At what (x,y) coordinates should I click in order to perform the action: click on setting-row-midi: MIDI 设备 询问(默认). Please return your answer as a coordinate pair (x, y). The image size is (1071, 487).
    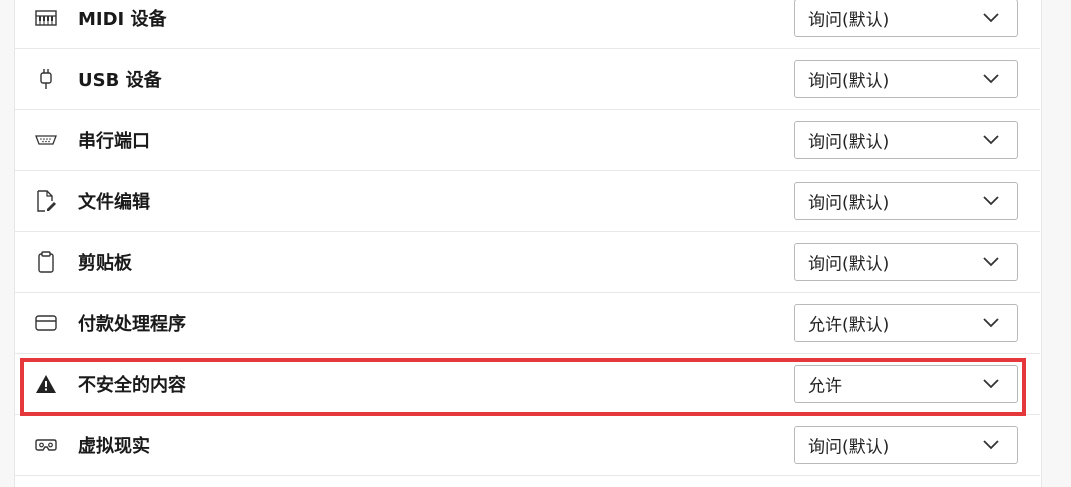
    Looking at the image, I should click on (527, 24).